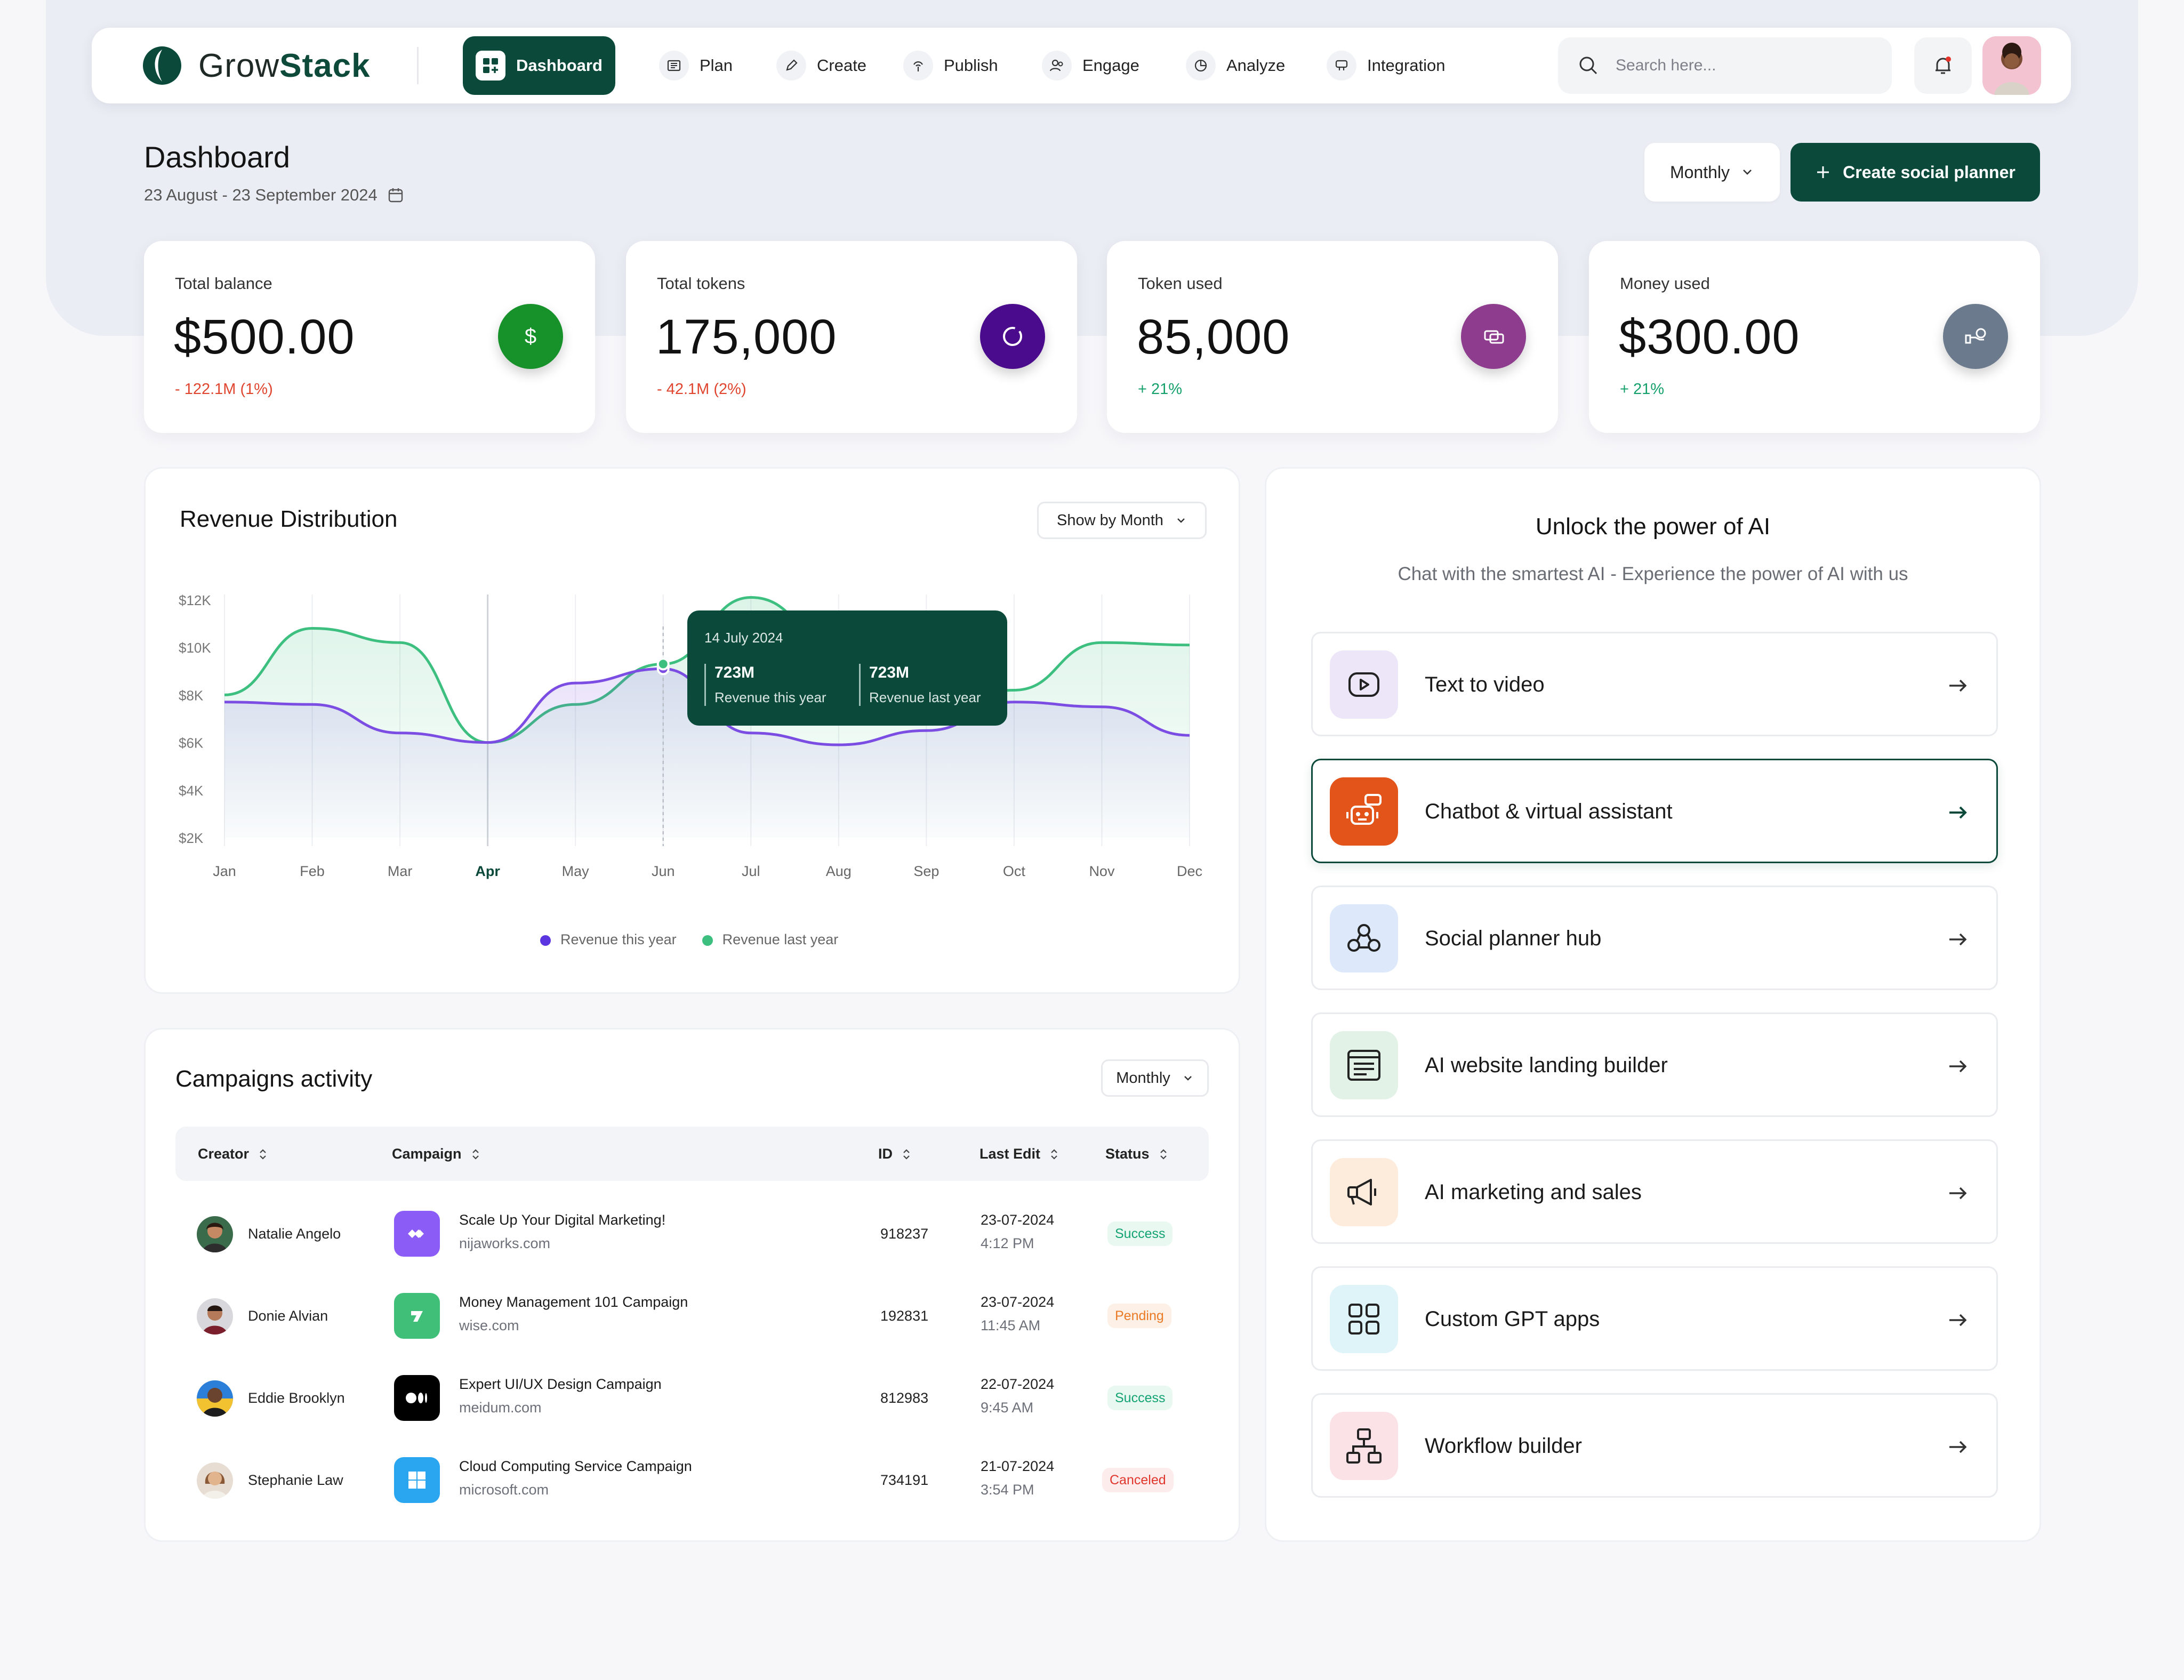  I want to click on stat-change: + 21%, so click(1642, 389).